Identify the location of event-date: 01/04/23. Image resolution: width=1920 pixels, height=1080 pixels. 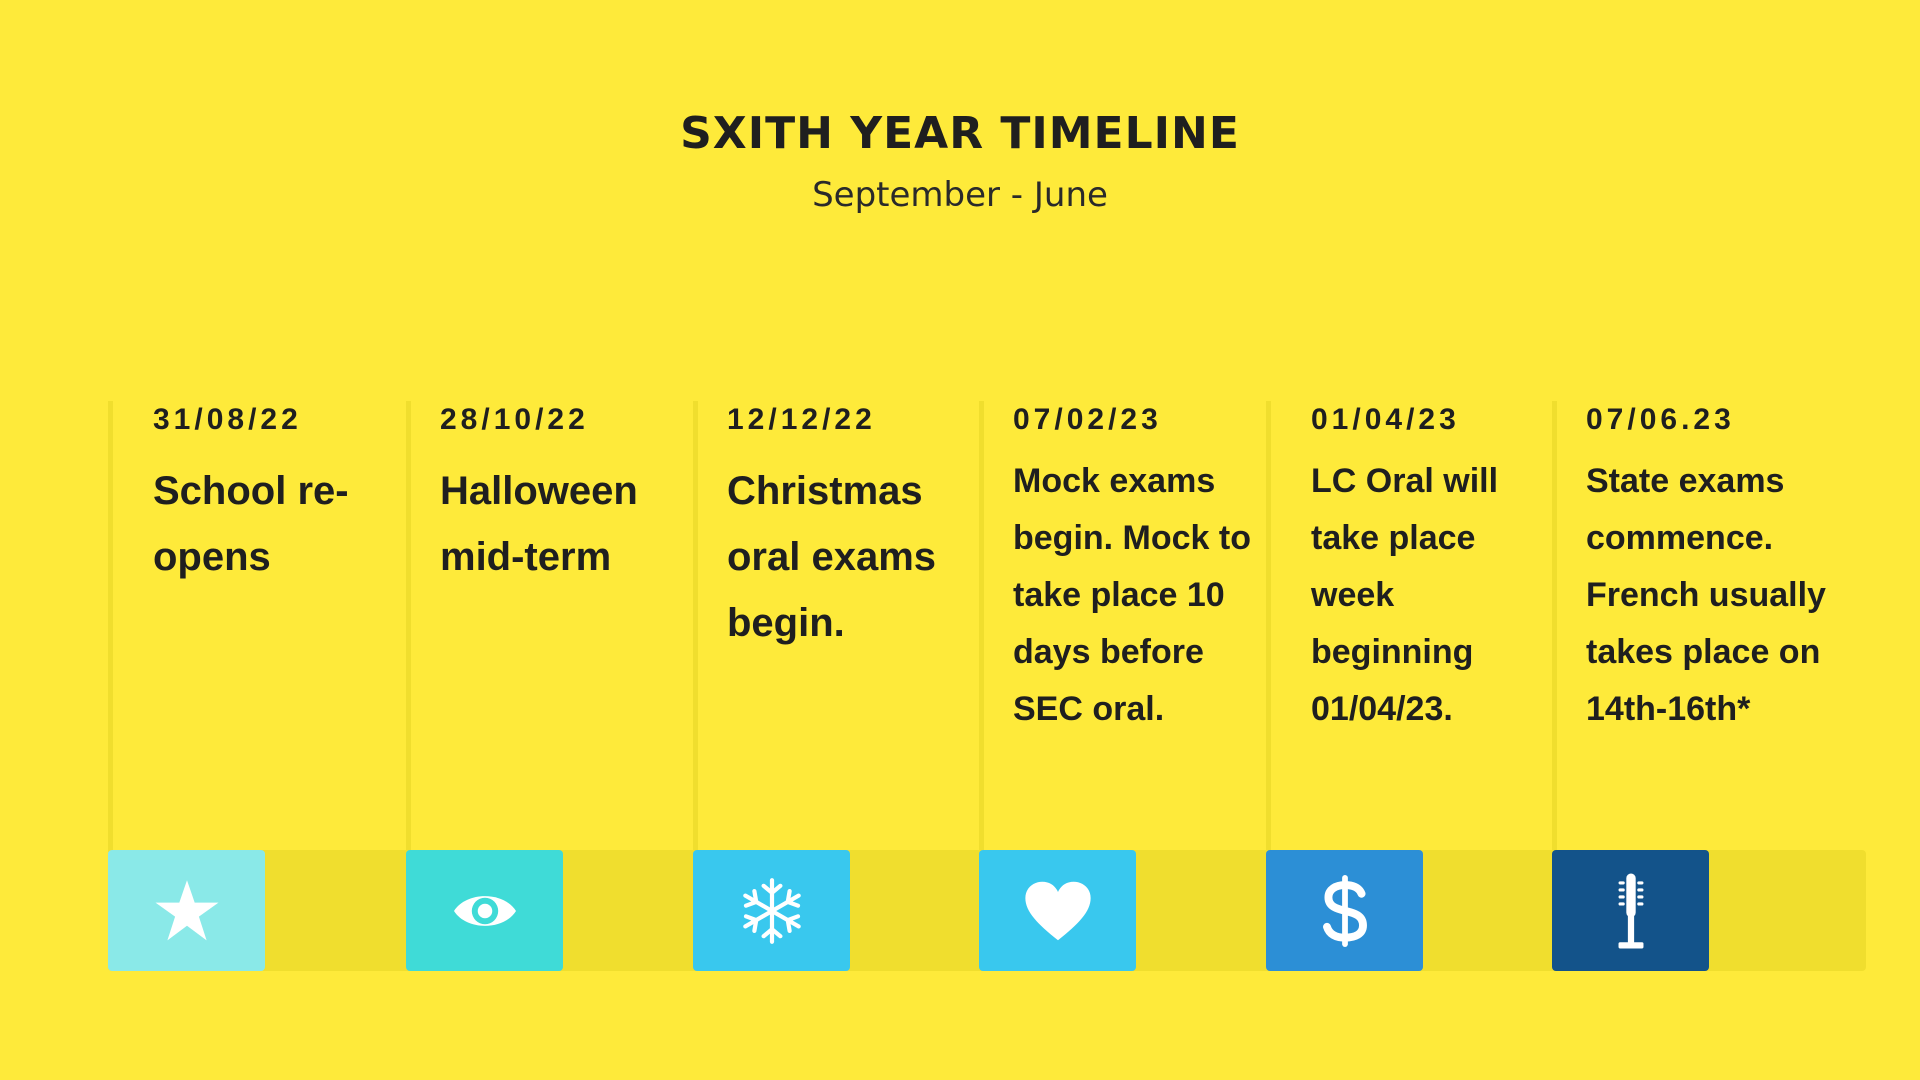
(1385, 419).